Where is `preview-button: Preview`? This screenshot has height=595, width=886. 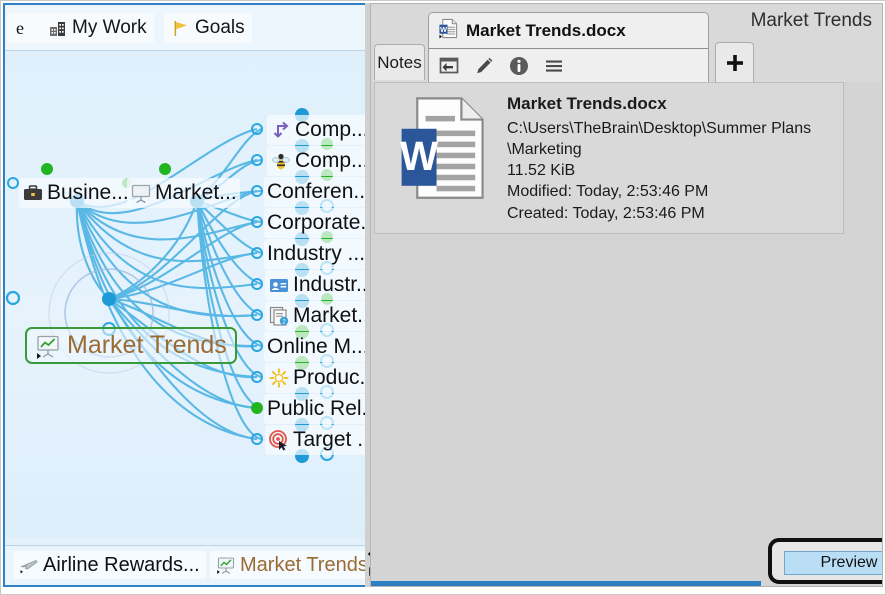
preview-button: Preview is located at coordinates (833, 563).